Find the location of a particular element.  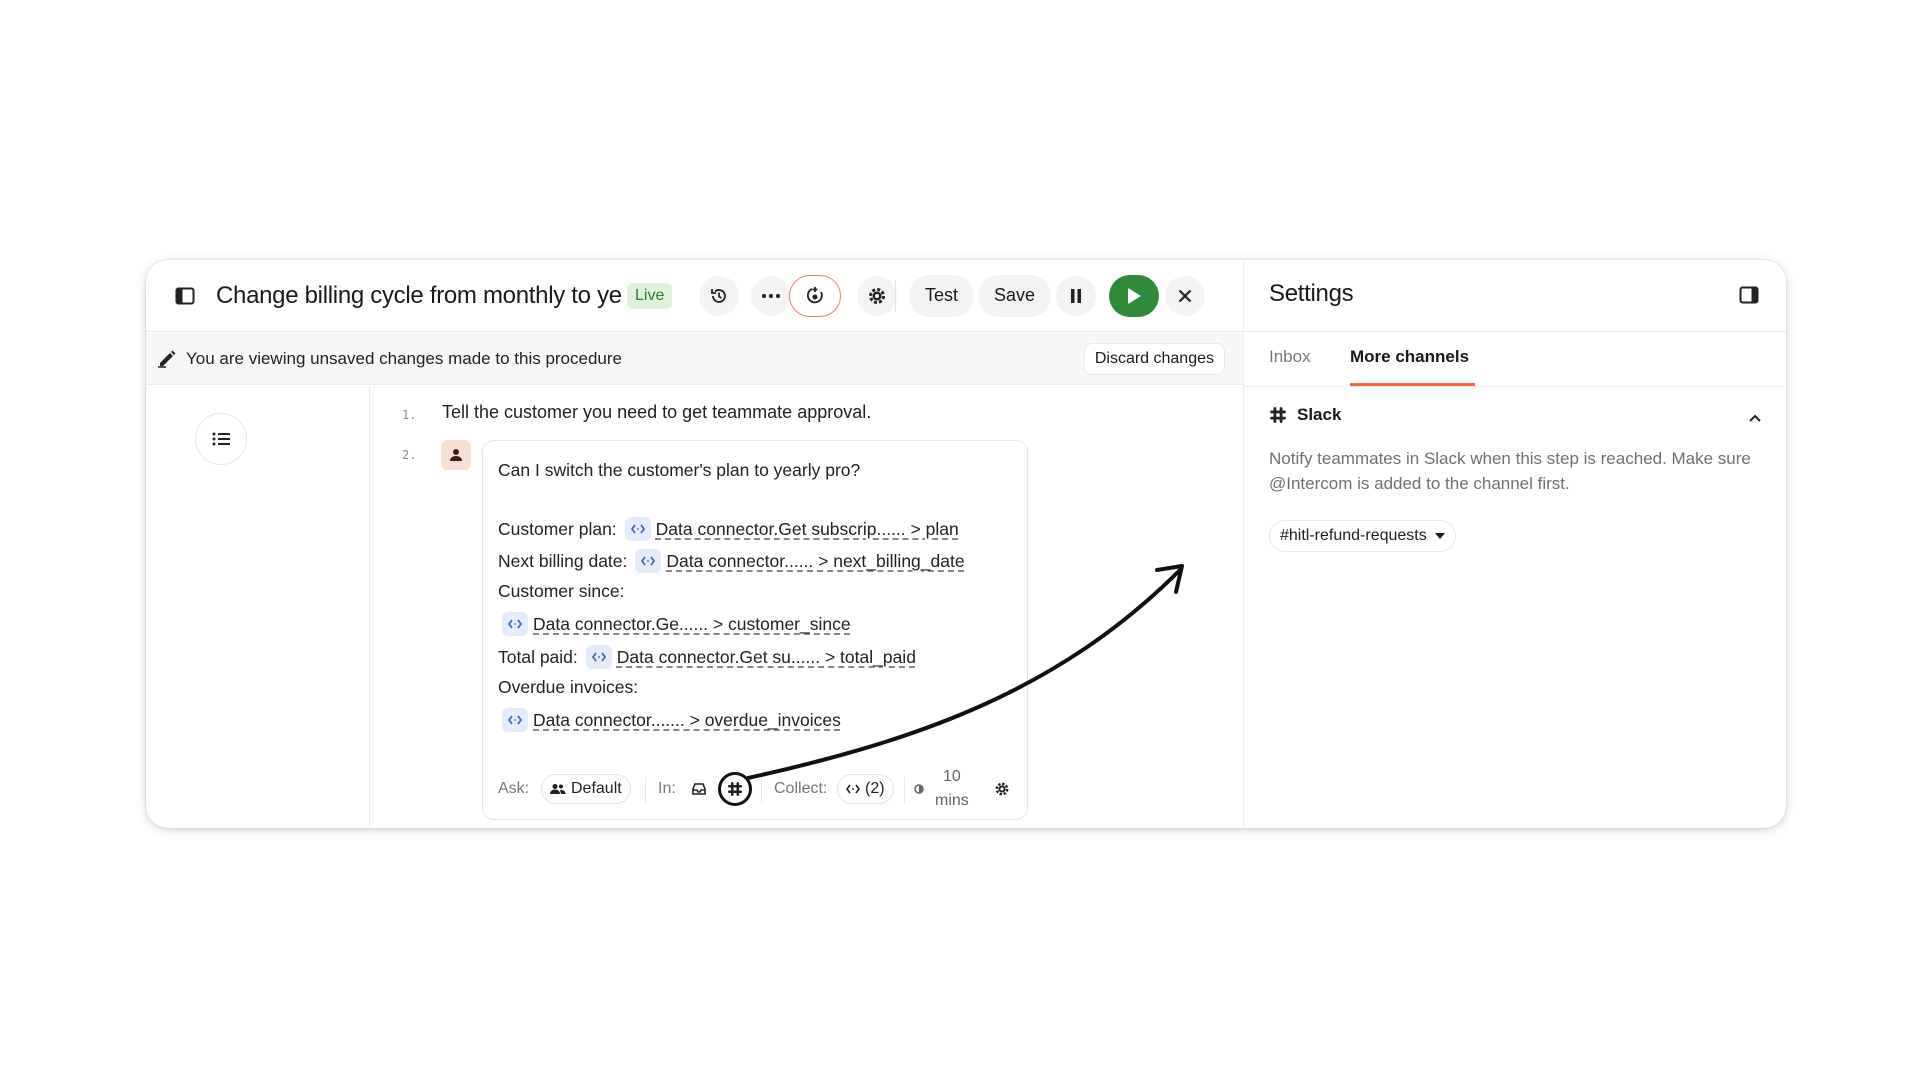

in-label: In: is located at coordinates (667, 788).